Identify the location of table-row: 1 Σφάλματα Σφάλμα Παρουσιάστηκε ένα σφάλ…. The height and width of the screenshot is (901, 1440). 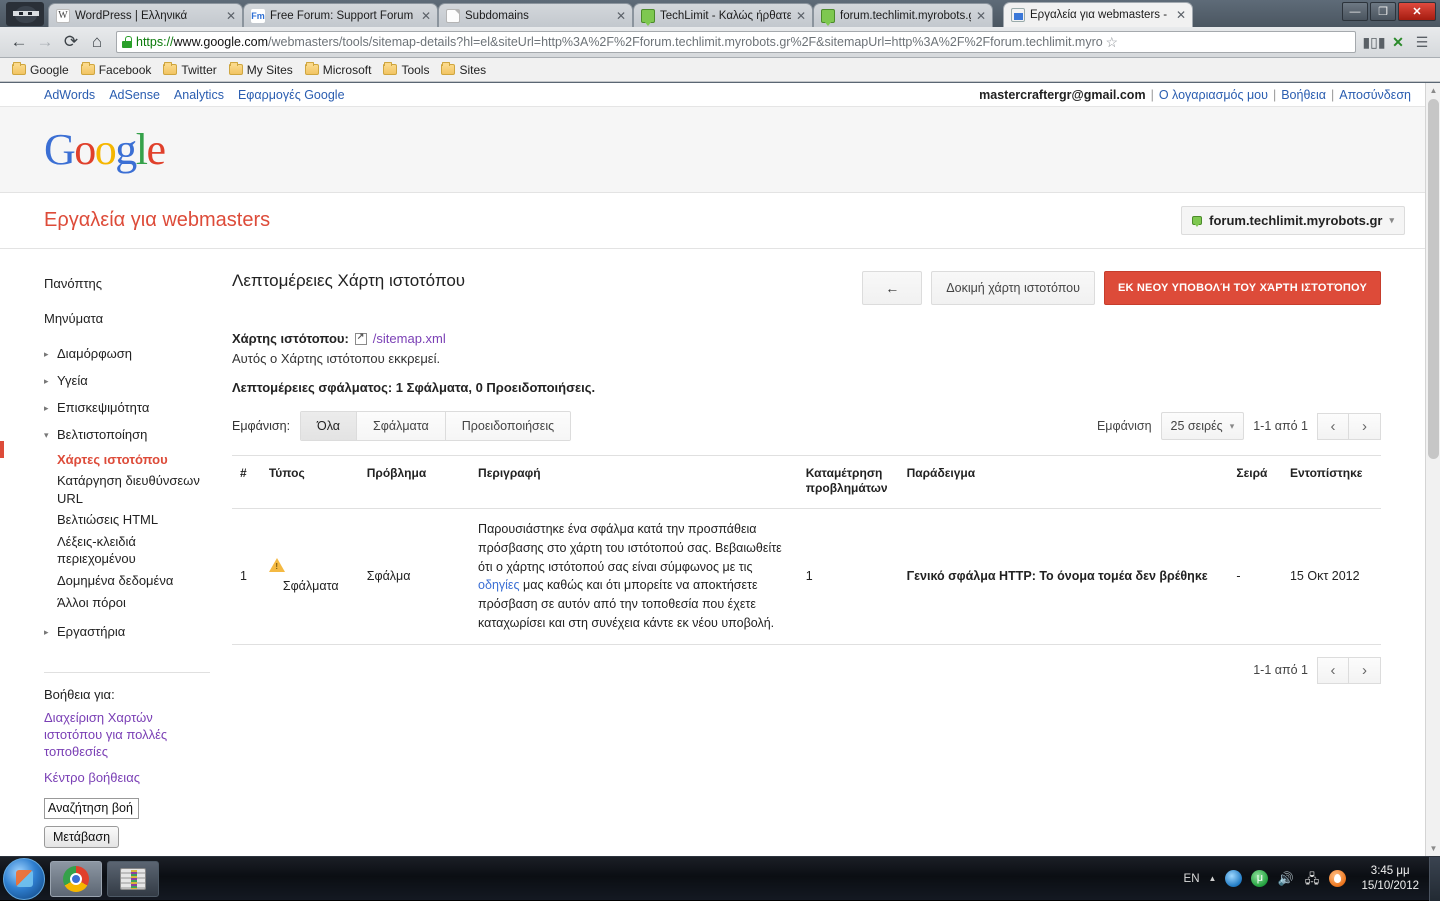
(806, 576).